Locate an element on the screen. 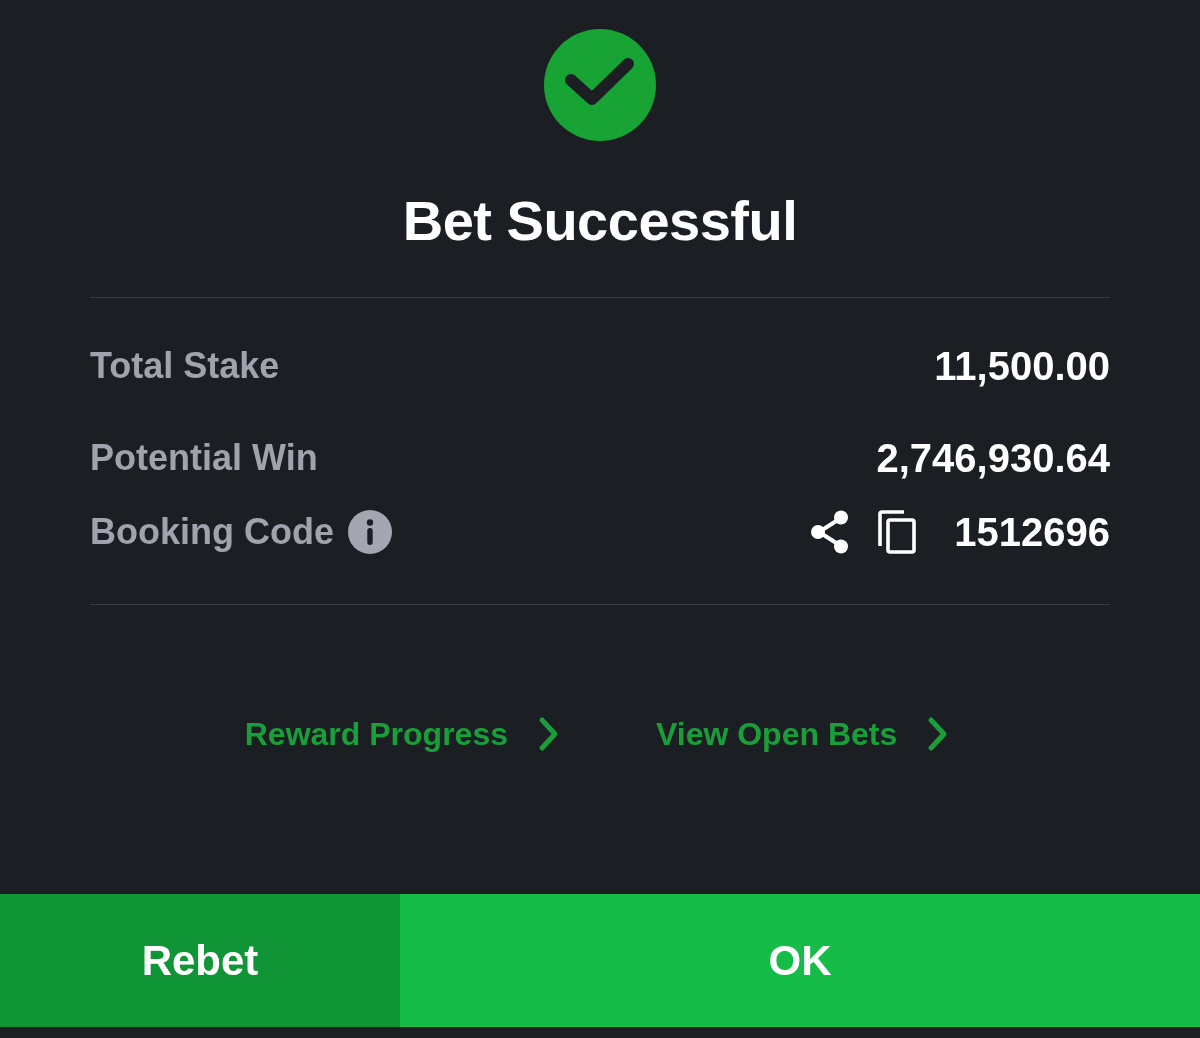 This screenshot has height=1038, width=1200. detail-label: Total Stake is located at coordinates (185, 366).